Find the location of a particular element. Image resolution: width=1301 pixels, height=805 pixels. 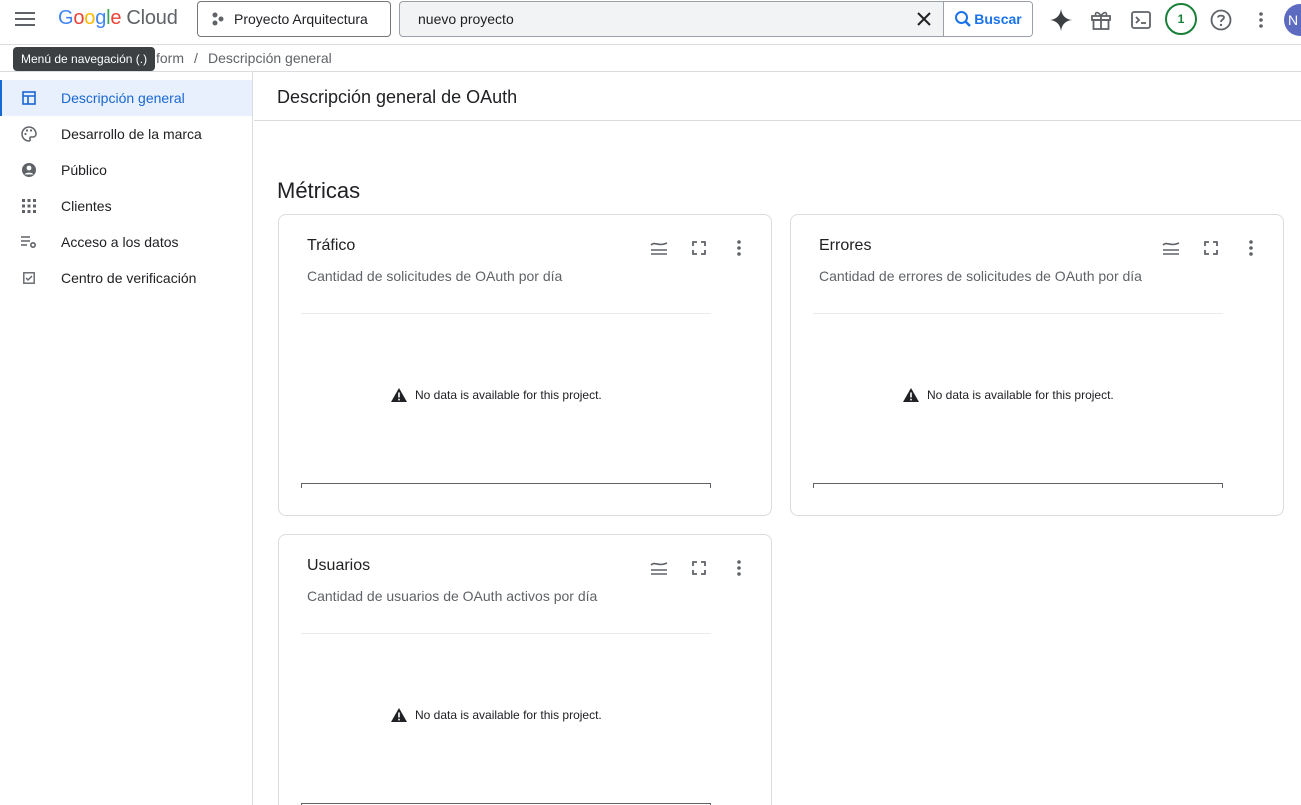

card-title: Errores is located at coordinates (845, 245).